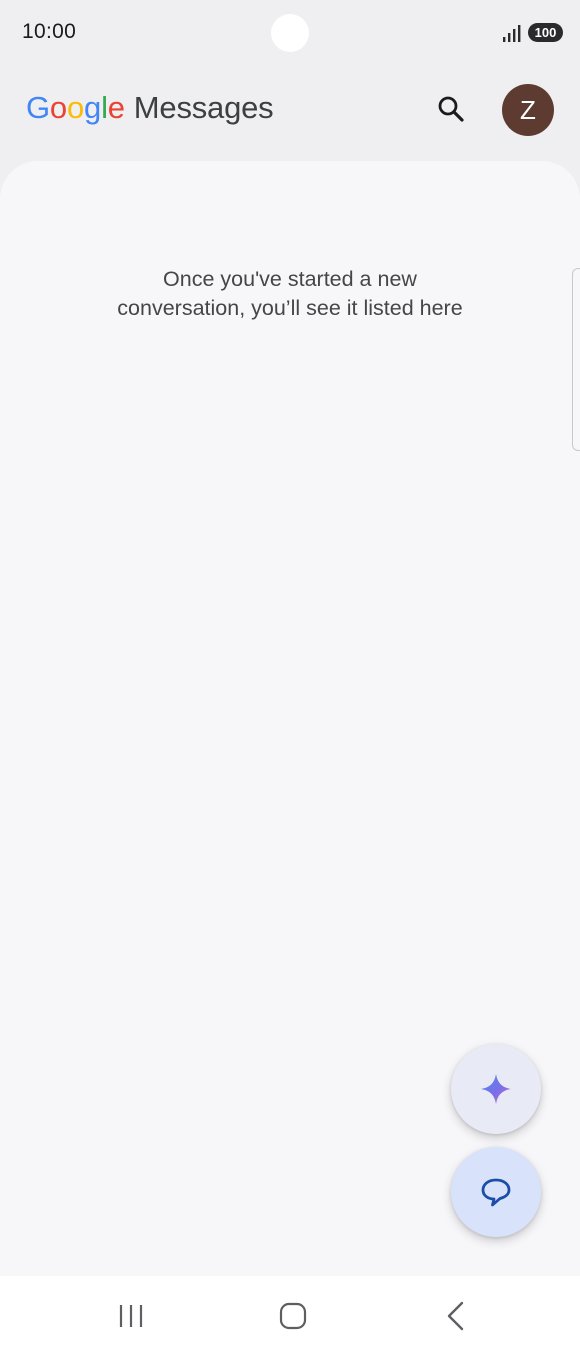 Image resolution: width=580 pixels, height=1353 pixels. What do you see at coordinates (116, 107) in the screenshot?
I see `logo-letter: e` at bounding box center [116, 107].